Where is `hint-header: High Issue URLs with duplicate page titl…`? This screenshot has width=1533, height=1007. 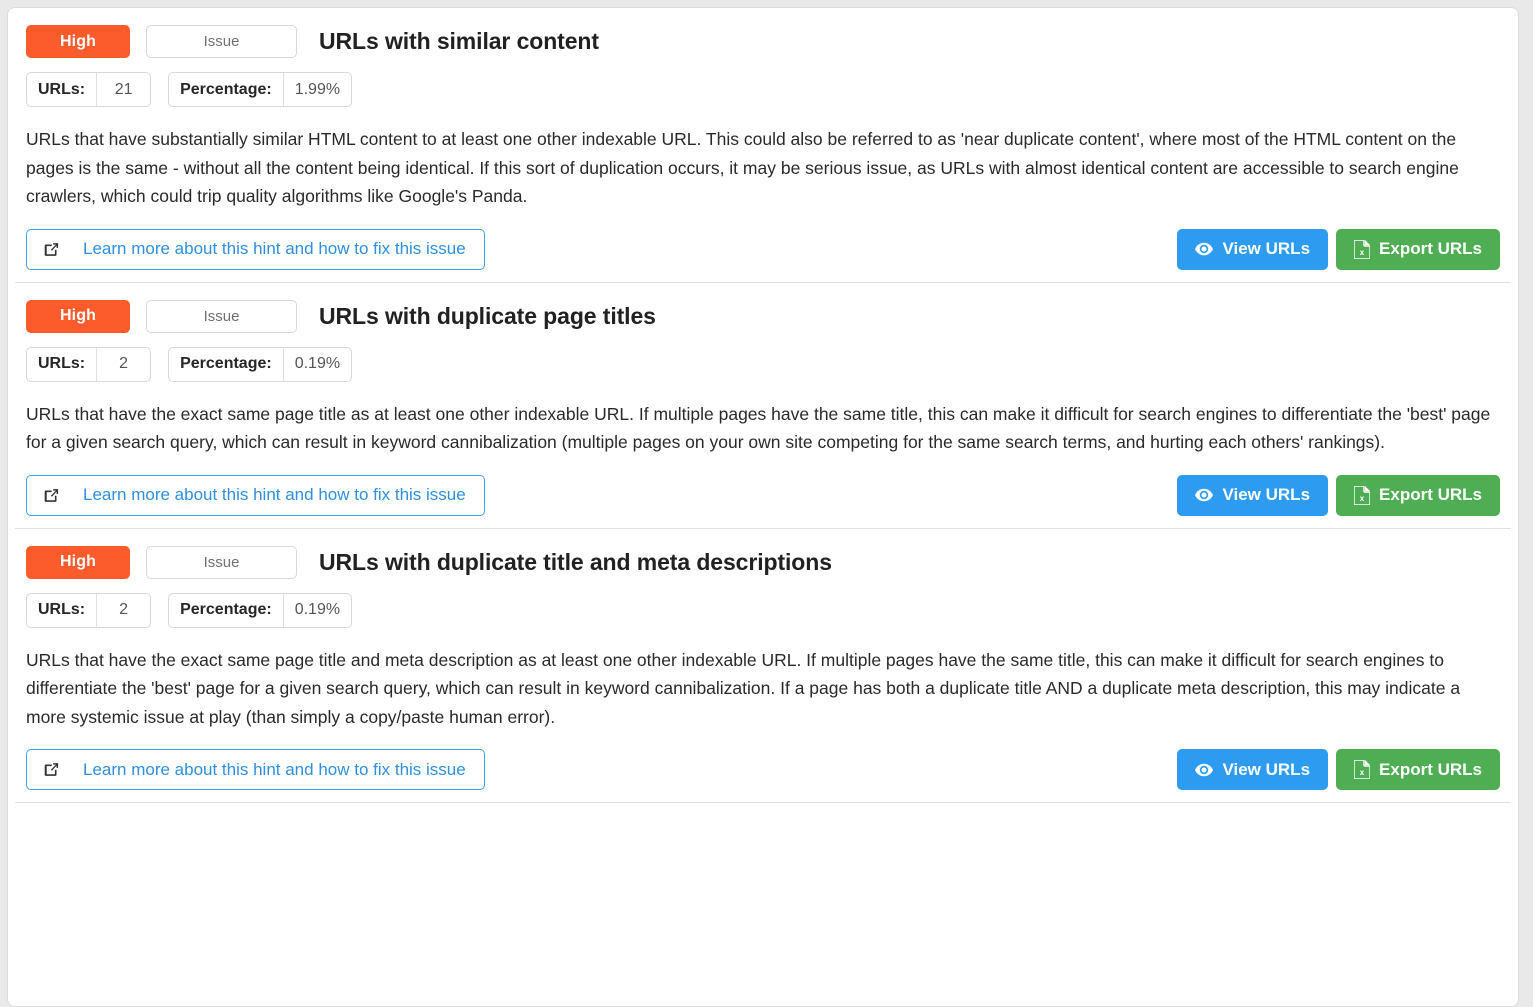 hint-header: High Issue URLs with duplicate page titl… is located at coordinates (763, 308).